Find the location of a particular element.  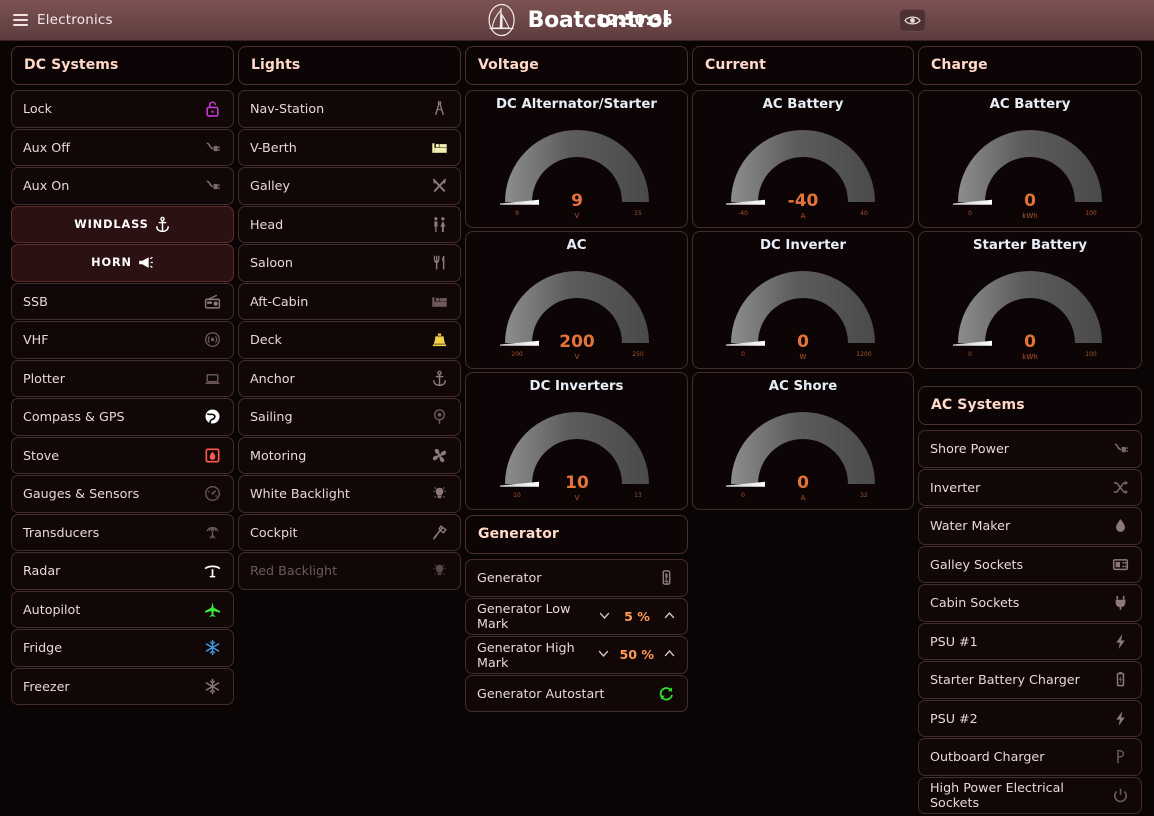

light-item: Aft-Cabin is located at coordinates (349, 301).